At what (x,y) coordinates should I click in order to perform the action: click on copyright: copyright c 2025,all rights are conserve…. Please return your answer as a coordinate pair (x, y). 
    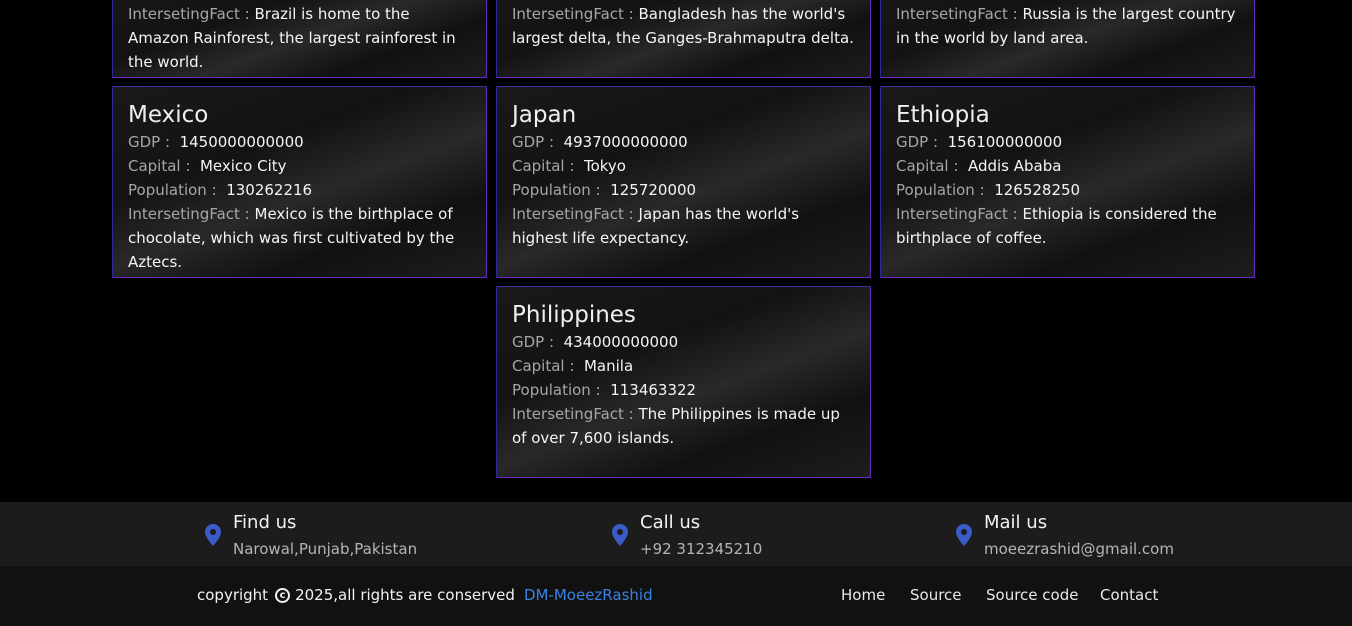
    Looking at the image, I should click on (425, 595).